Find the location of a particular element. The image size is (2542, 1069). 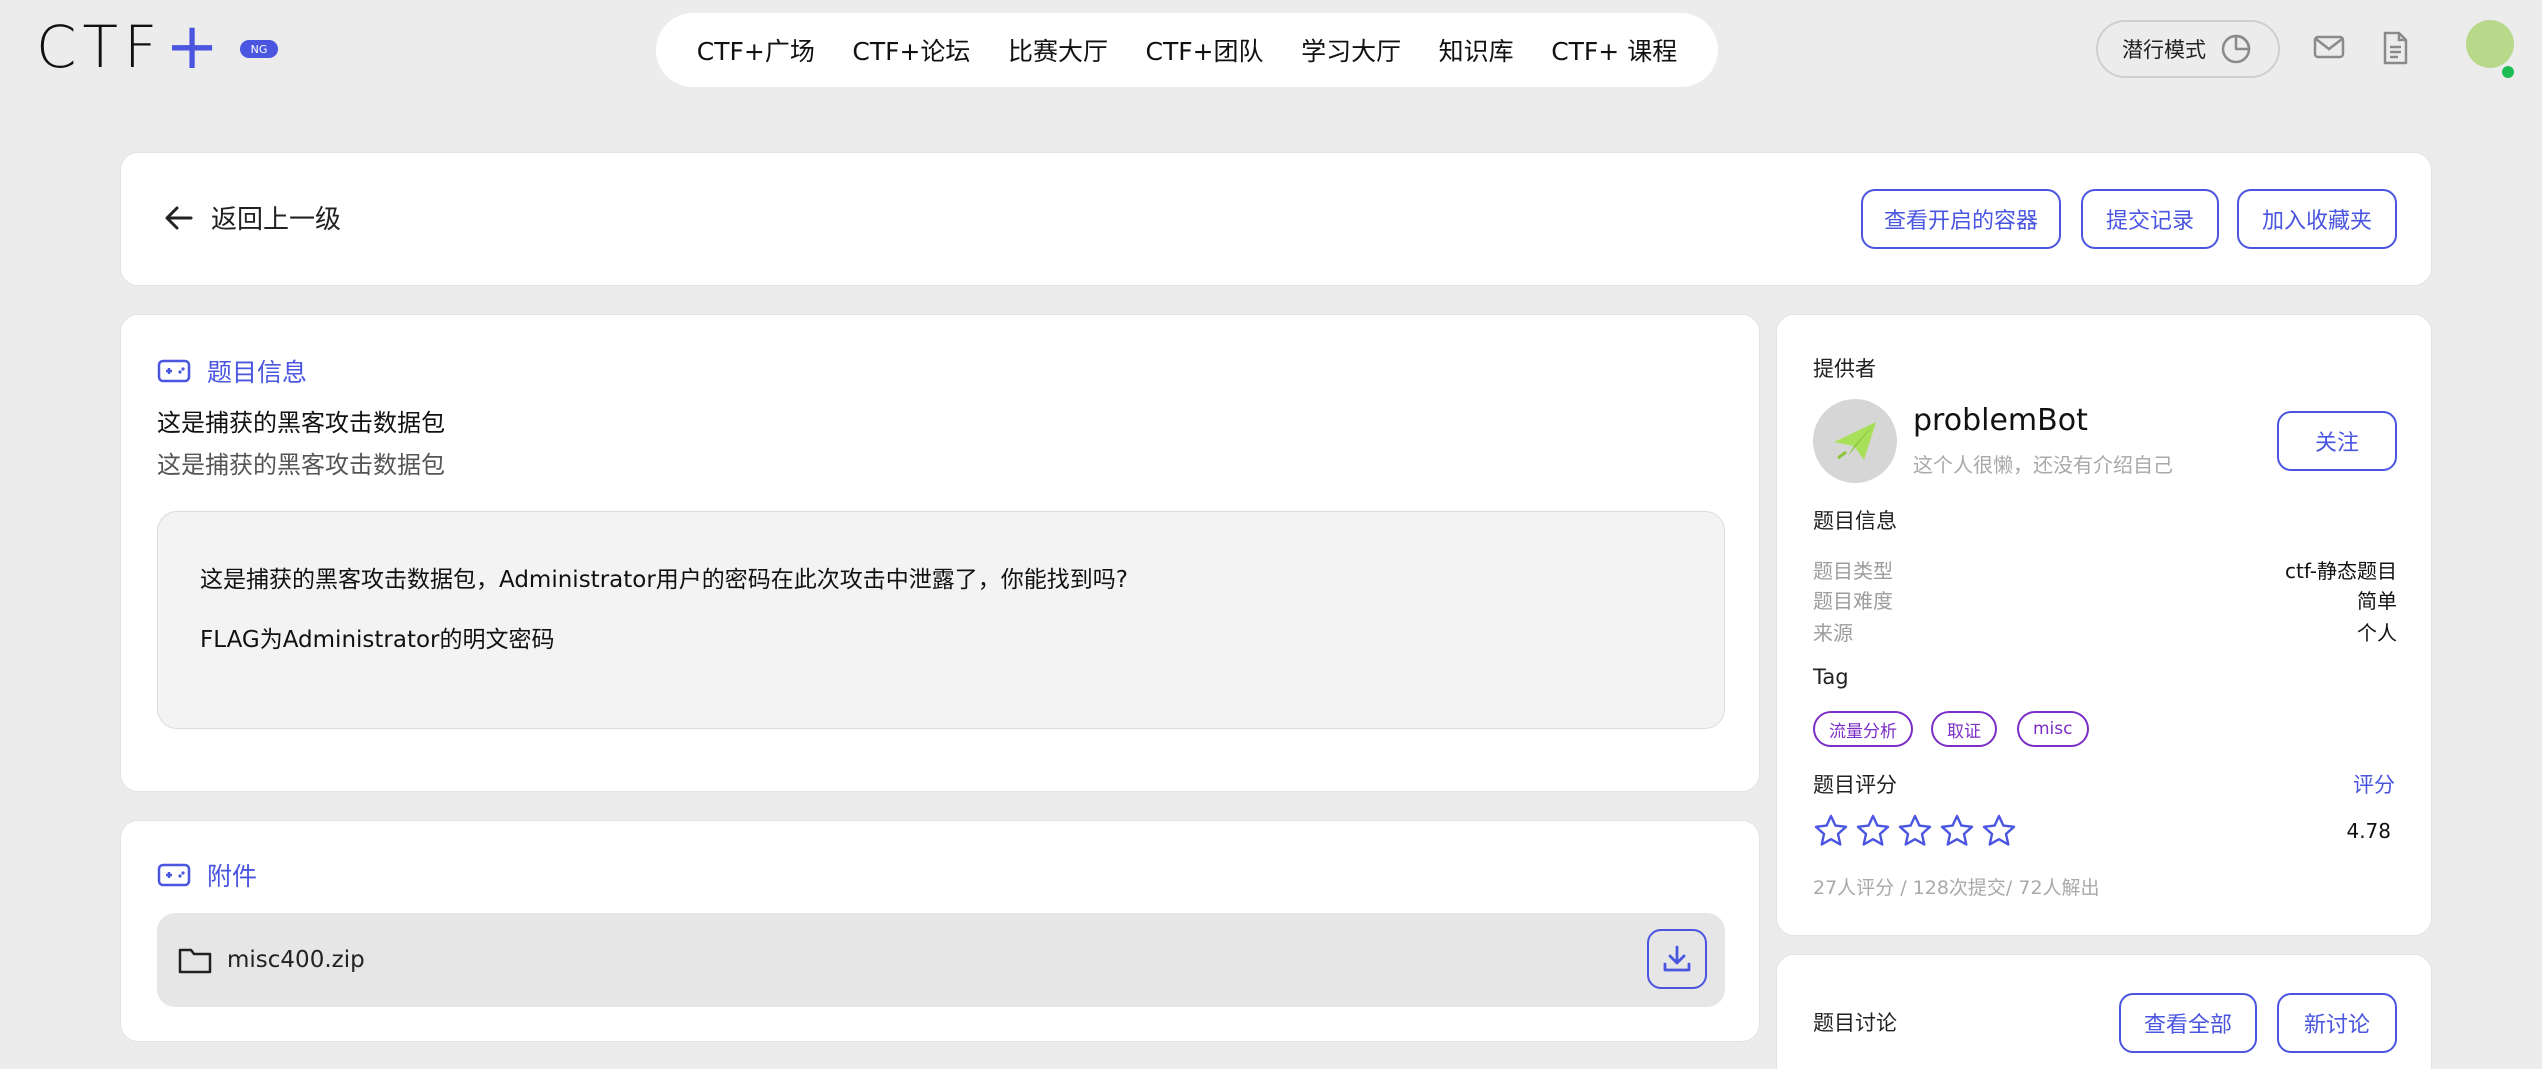

tag-forensics: 取证 is located at coordinates (1964, 729).